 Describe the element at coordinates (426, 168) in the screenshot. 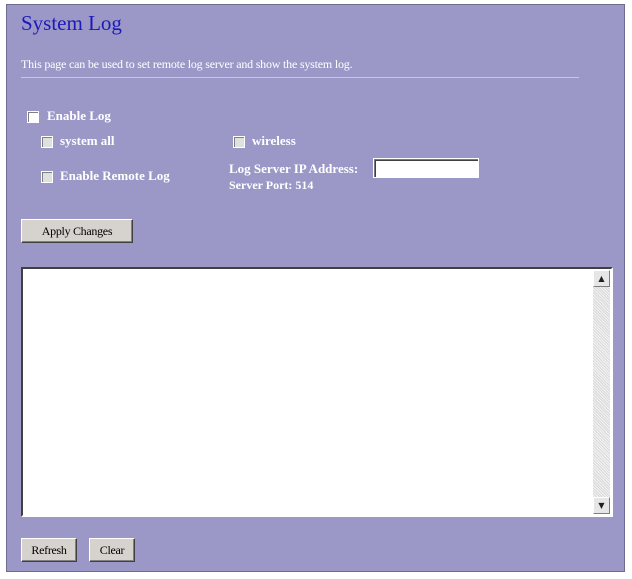

I see `log-server-ip-input` at that location.